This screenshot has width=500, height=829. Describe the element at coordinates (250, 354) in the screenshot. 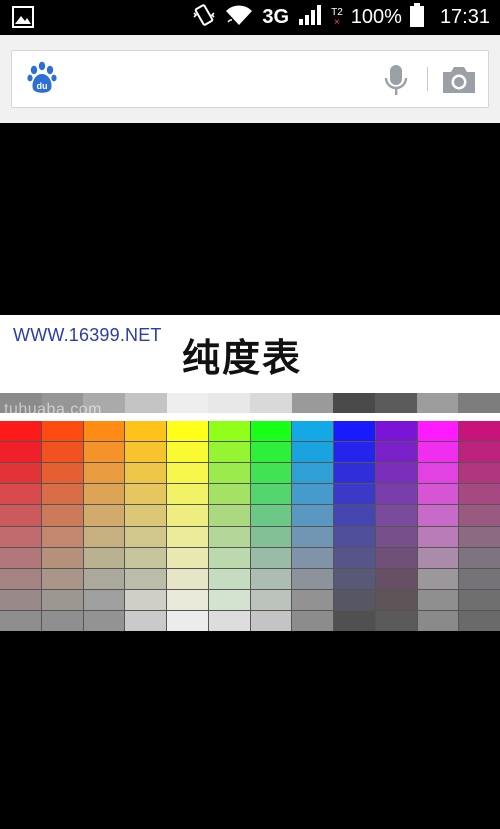

I see `chart-header-banner: WWW.16399.NET 纯度表` at that location.